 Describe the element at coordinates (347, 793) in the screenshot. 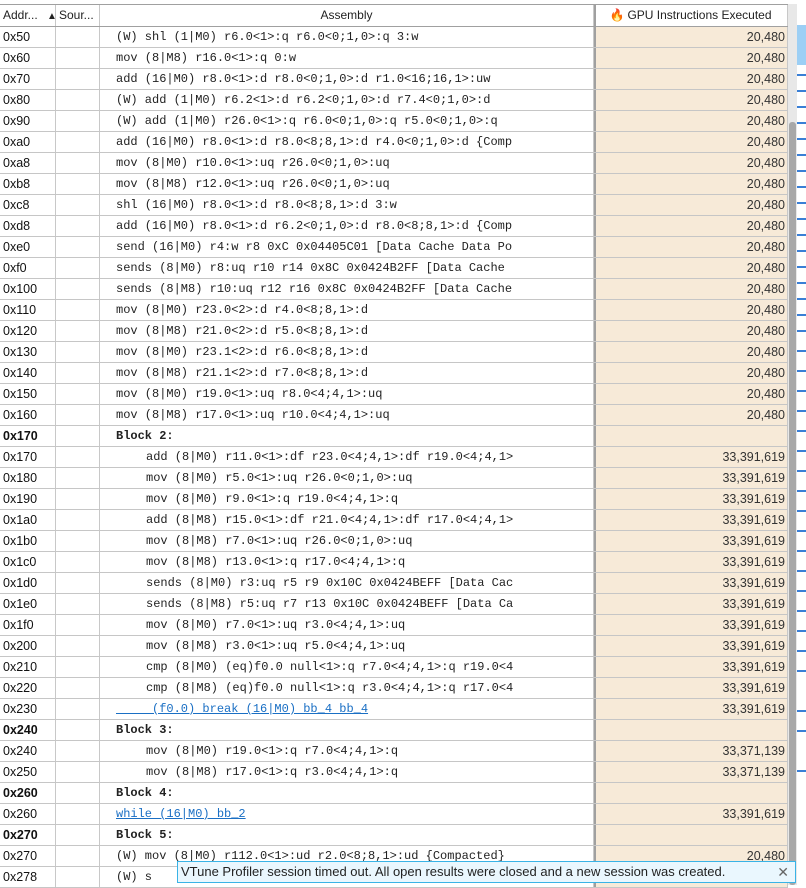

I see `assembly-cell: Block 4:` at that location.